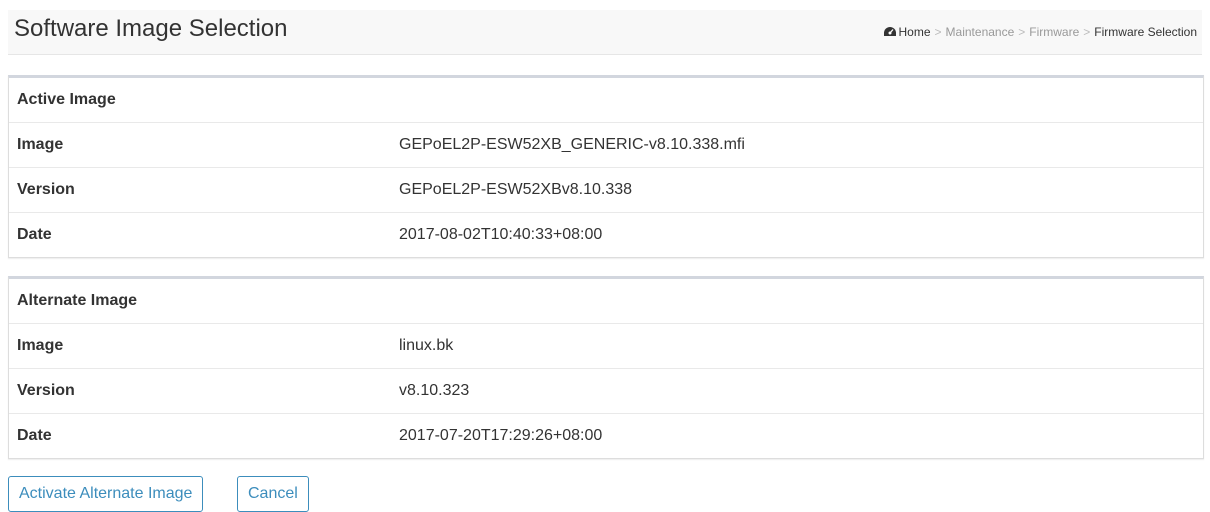 The width and height of the screenshot is (1210, 512). Describe the element at coordinates (77, 300) in the screenshot. I see `alternate-image-heading: Alternate Image` at that location.